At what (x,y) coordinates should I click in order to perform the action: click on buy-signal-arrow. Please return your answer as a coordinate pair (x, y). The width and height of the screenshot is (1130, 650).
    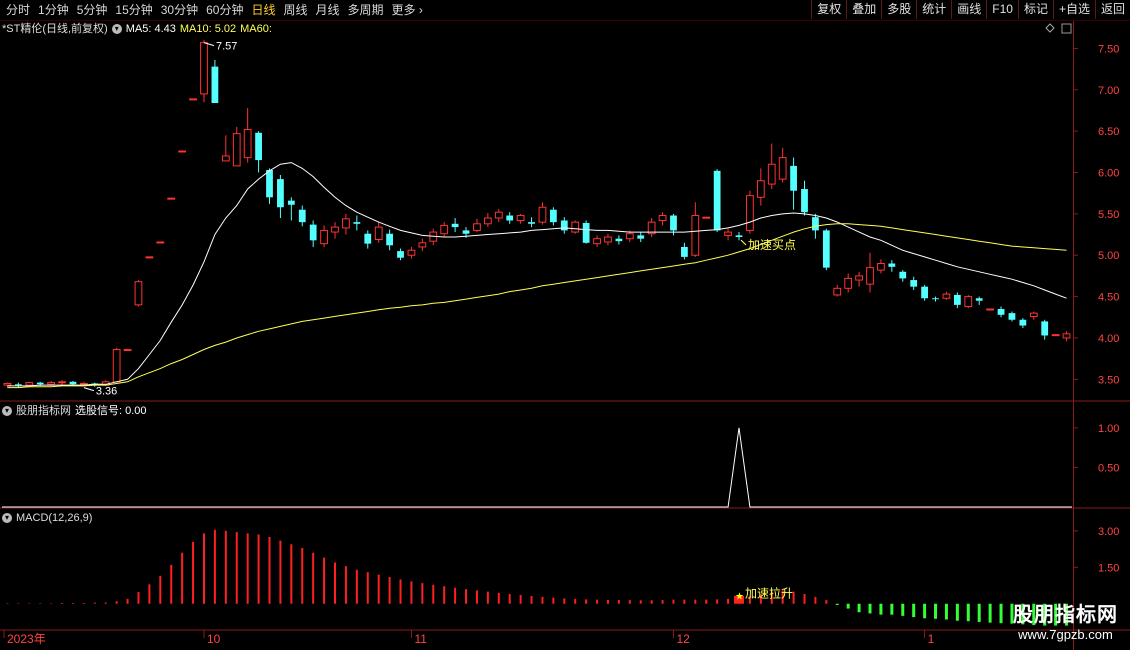
    Looking at the image, I should click on (743, 242).